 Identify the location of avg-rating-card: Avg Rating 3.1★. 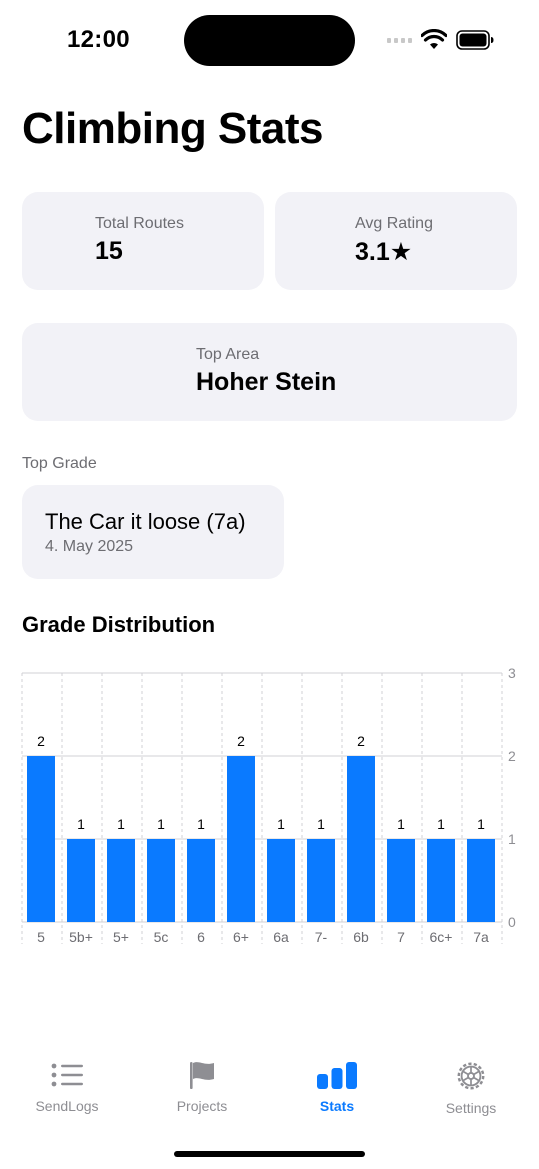
(396, 241).